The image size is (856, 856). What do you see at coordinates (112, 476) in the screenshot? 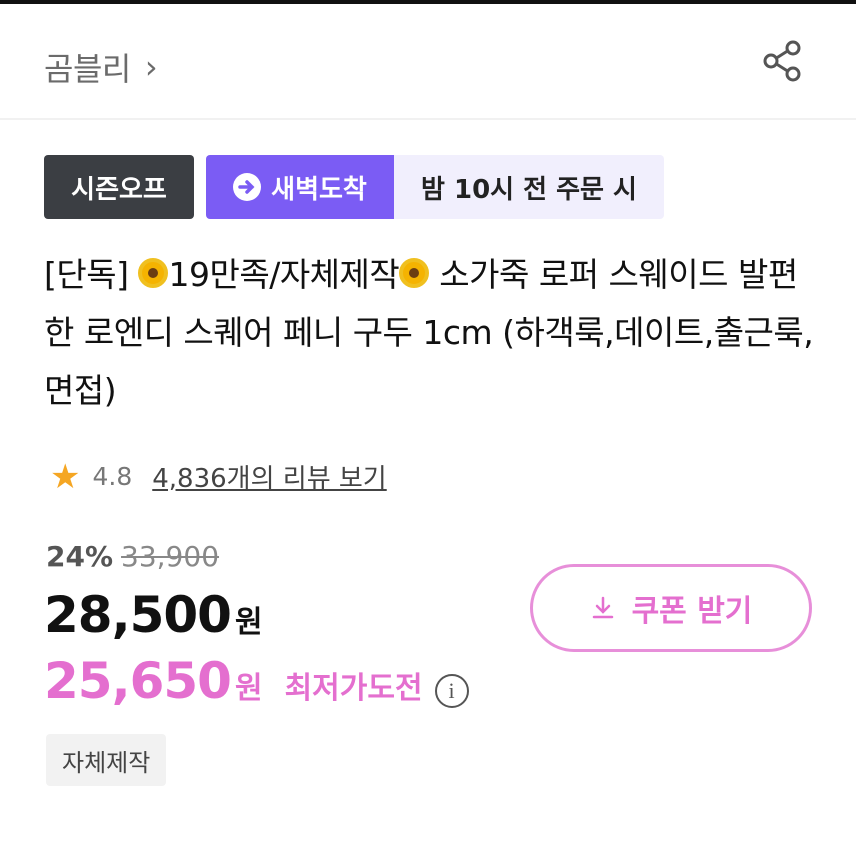
I see `rating-score: 4.8` at bounding box center [112, 476].